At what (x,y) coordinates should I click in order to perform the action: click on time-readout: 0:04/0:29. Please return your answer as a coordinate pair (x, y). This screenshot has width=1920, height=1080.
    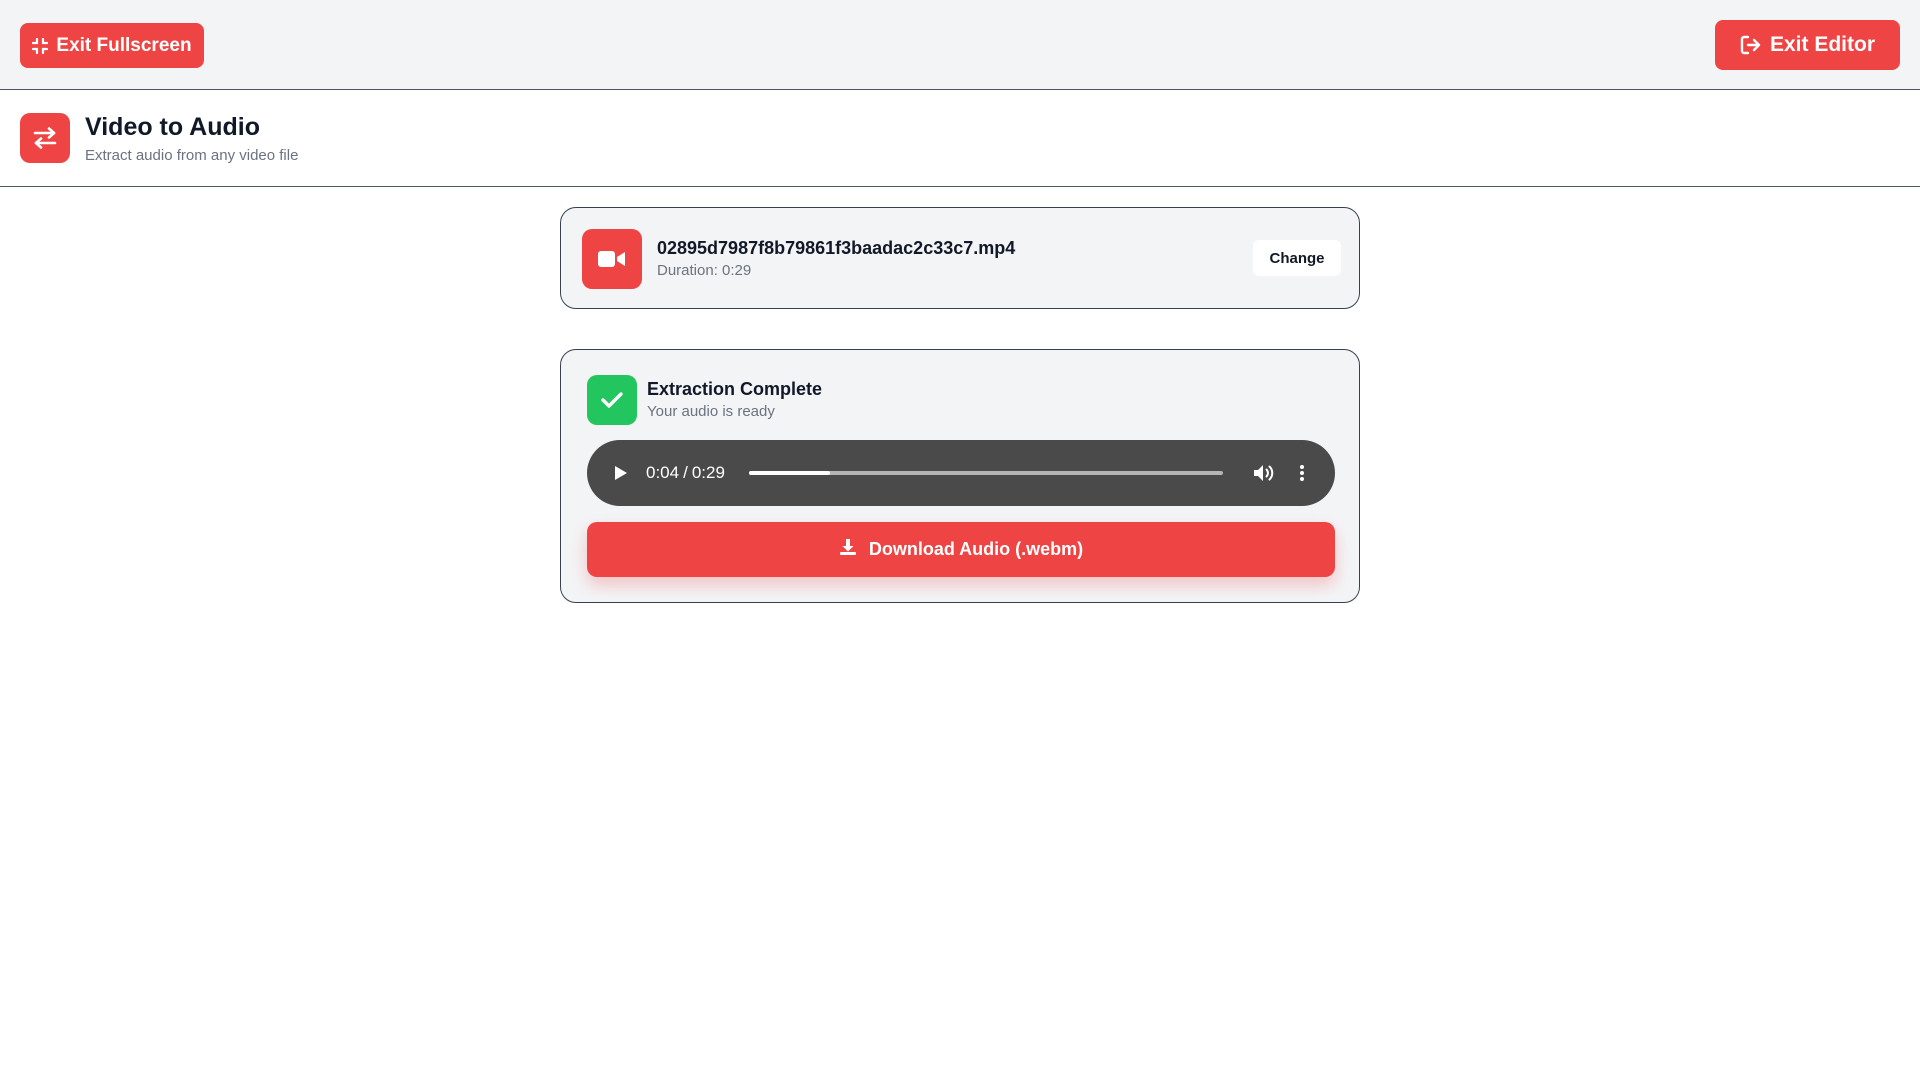
    Looking at the image, I should click on (685, 473).